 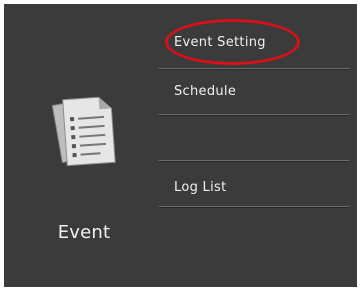 I want to click on menu-item-schedule: Schedule, so click(x=255, y=94).